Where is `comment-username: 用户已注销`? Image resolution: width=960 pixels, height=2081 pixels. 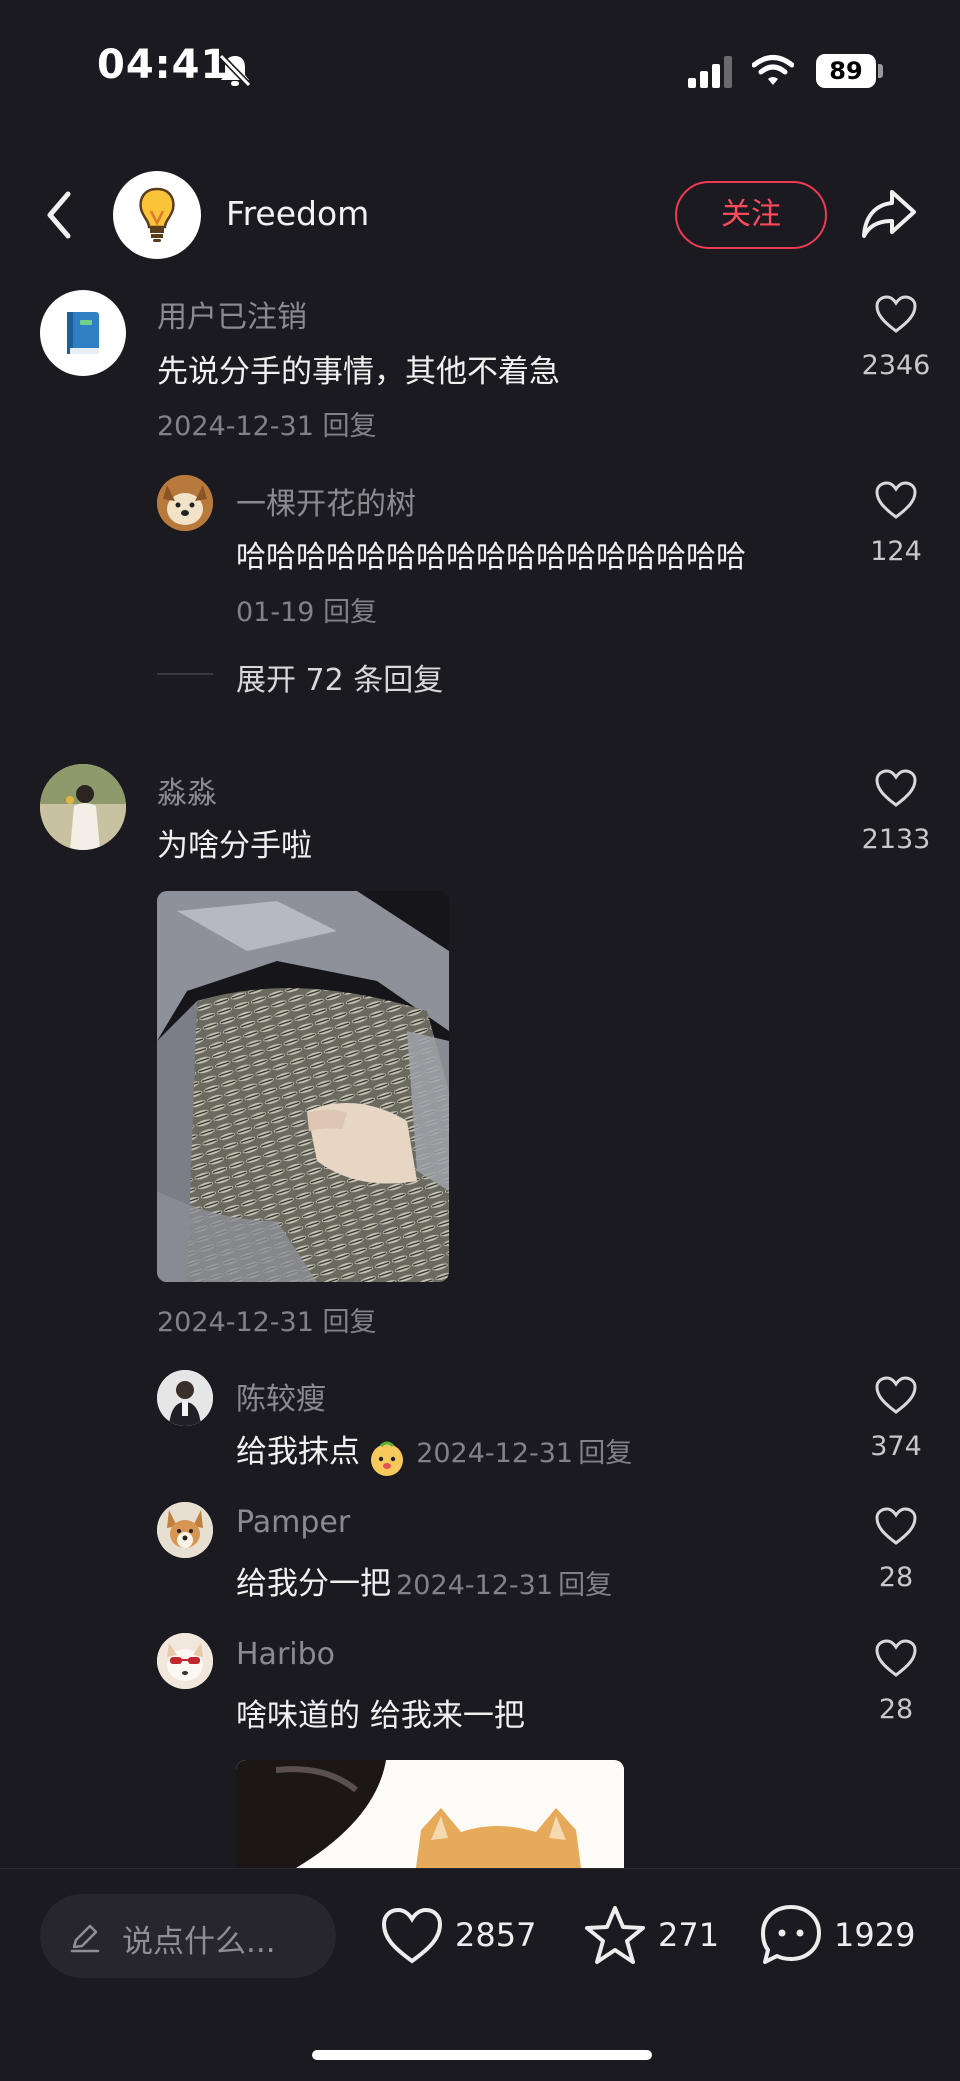
comment-username: 用户已注销 is located at coordinates (232, 314).